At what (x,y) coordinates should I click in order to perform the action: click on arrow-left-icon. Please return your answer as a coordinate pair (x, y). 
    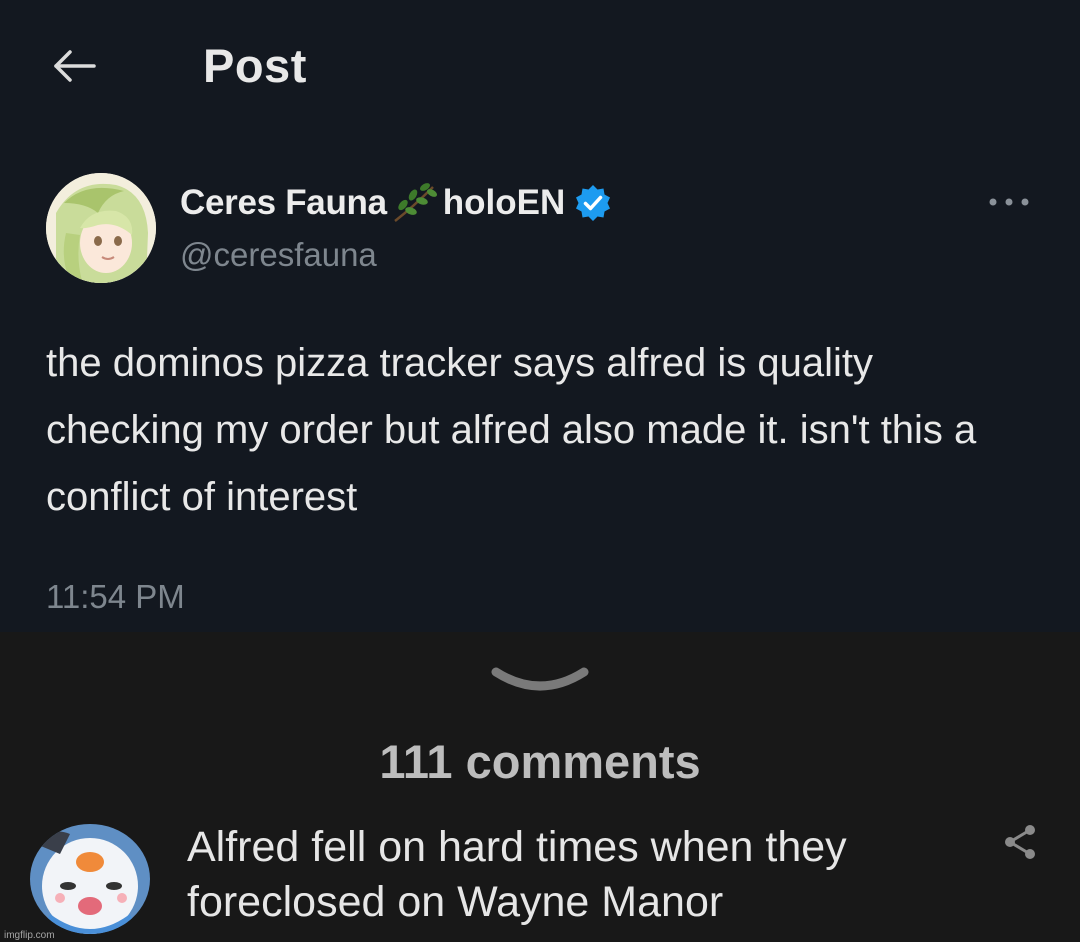
    Looking at the image, I should click on (75, 66).